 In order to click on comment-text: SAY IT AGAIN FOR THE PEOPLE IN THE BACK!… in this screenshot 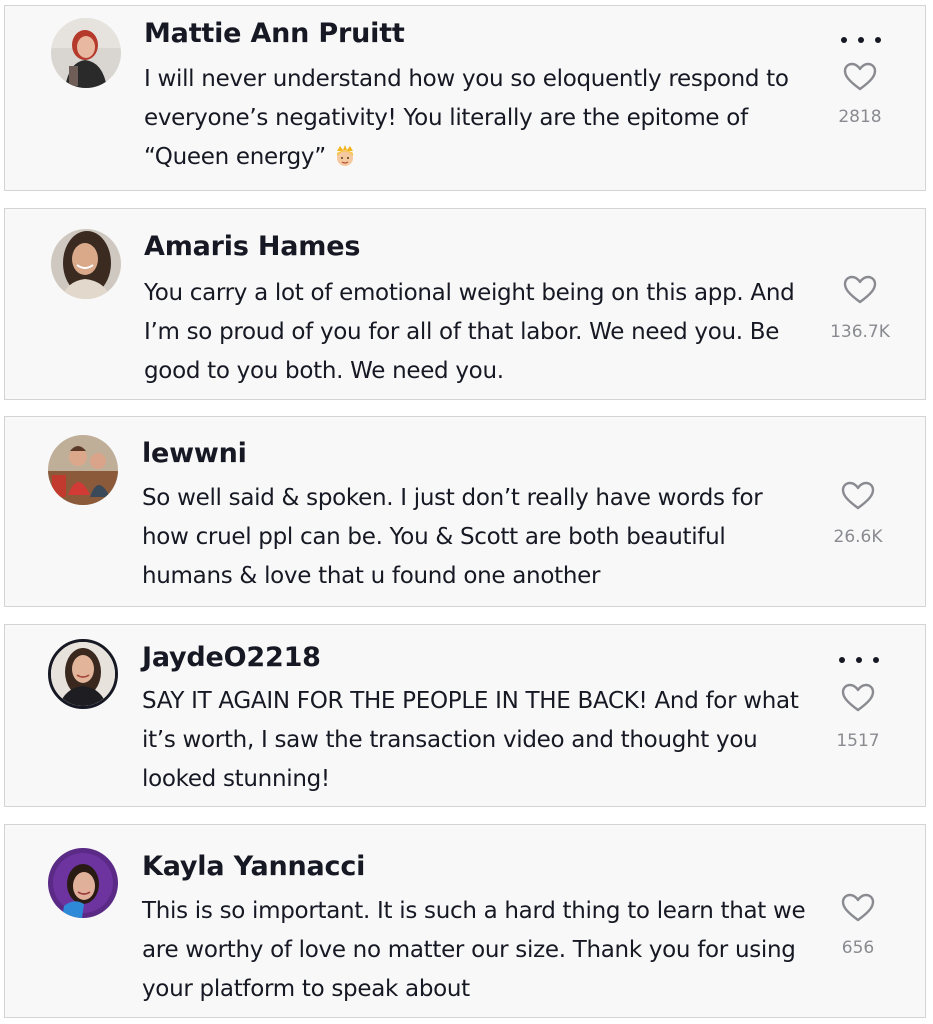, I will do `click(470, 740)`.